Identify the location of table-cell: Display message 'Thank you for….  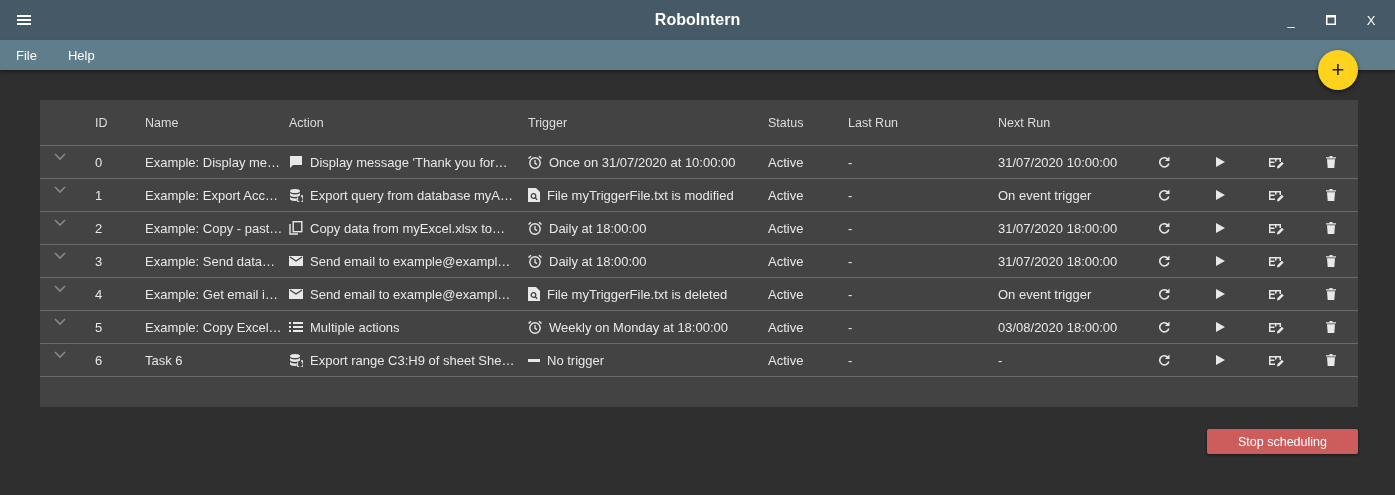
(409, 162).